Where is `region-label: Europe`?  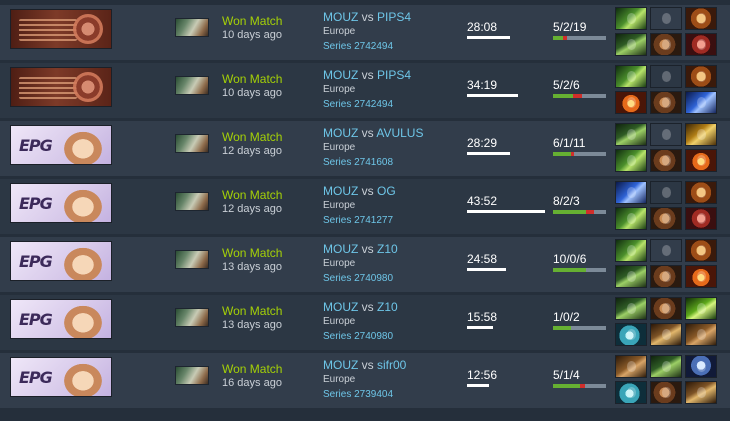
region-label: Europe is located at coordinates (339, 89).